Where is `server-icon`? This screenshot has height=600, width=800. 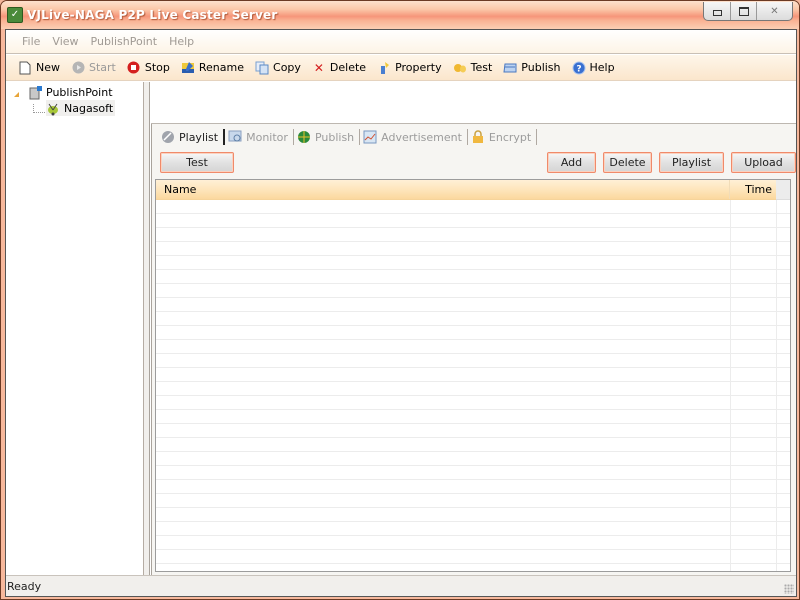 server-icon is located at coordinates (35, 92).